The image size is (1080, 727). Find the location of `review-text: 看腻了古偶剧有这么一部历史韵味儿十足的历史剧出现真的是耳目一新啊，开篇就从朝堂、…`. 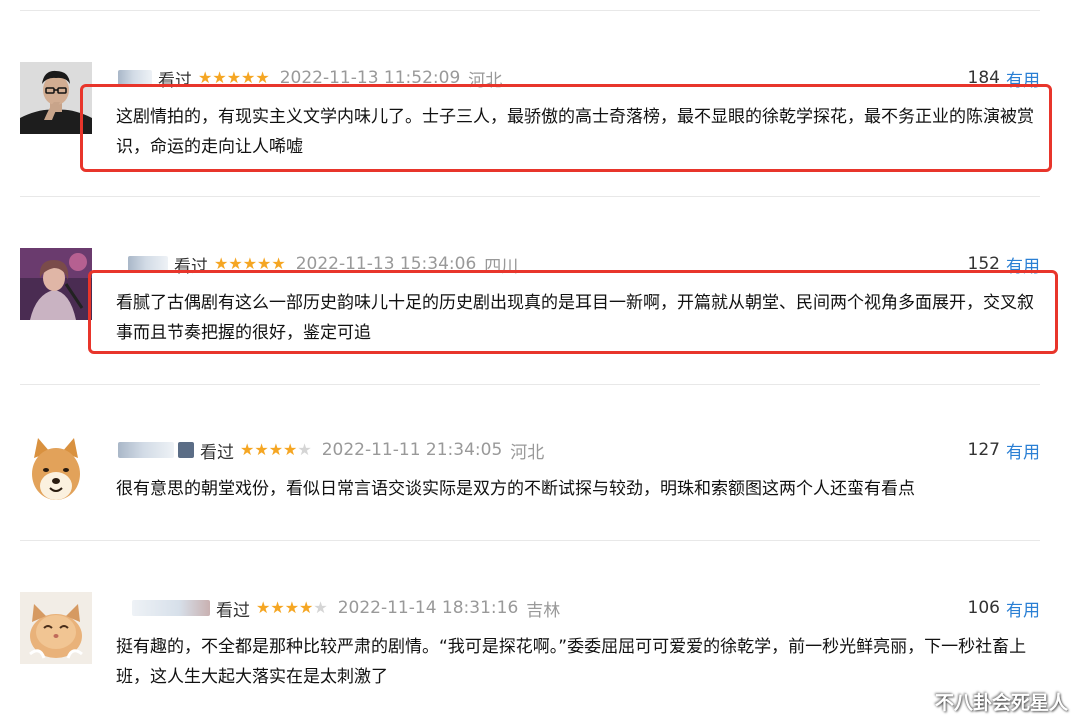

review-text: 看腻了古偶剧有这么一部历史韵味儿十足的历史剧出现真的是耳目一新啊，开篇就从朝堂、… is located at coordinates (575, 318).